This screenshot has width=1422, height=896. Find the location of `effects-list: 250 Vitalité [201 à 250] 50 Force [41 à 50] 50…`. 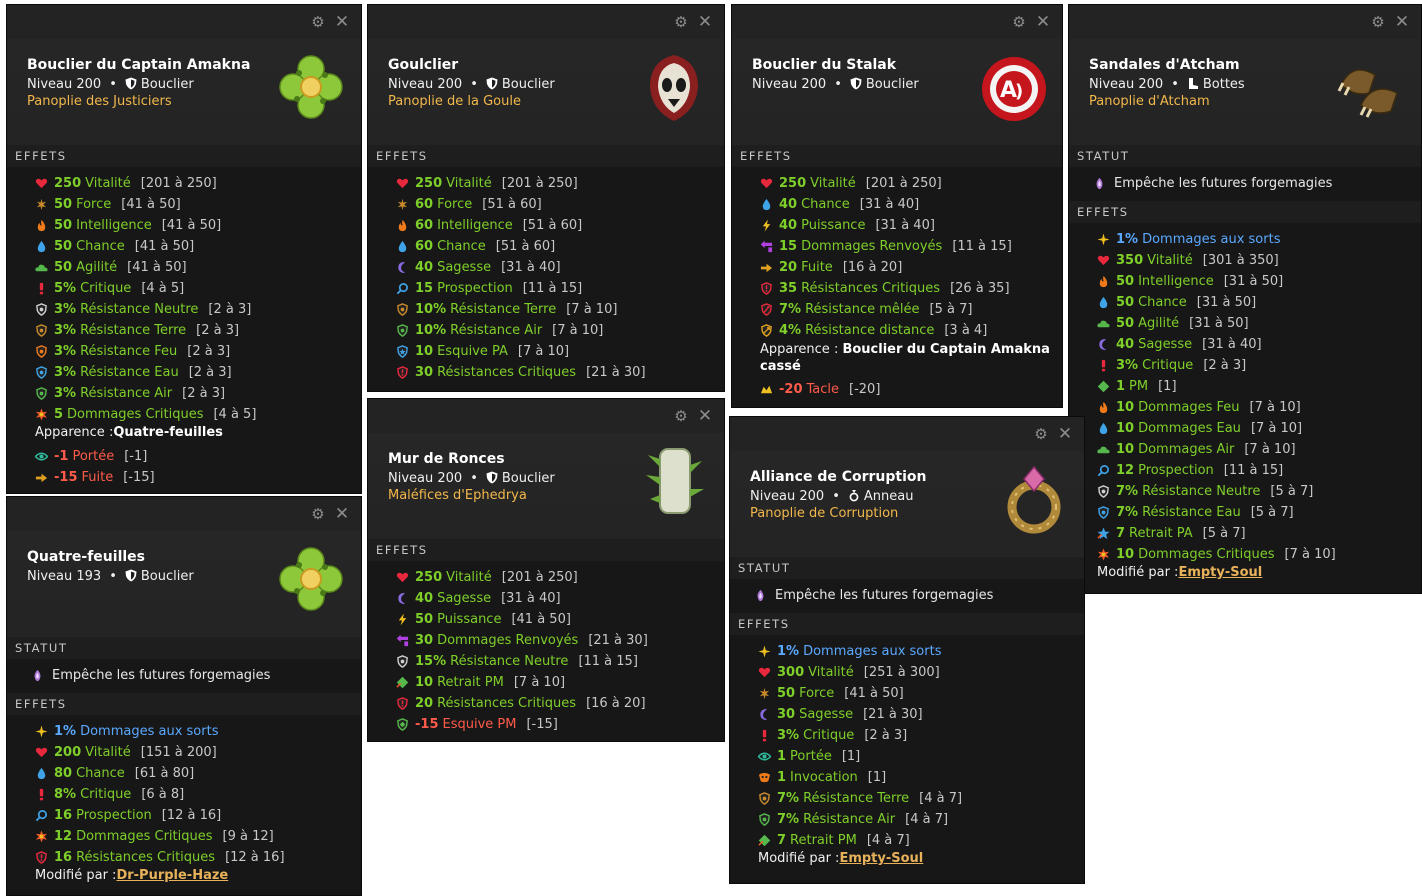

effects-list: 250 Vitalité [201 à 250] 50 Force [41 à 50] 50… is located at coordinates (184, 329).